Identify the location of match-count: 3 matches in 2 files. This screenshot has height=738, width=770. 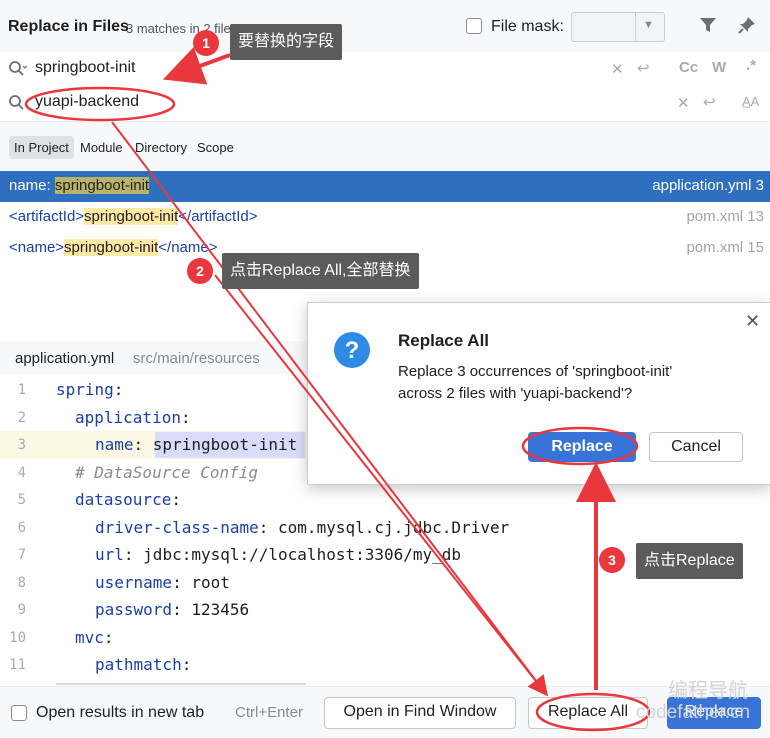
(182, 28).